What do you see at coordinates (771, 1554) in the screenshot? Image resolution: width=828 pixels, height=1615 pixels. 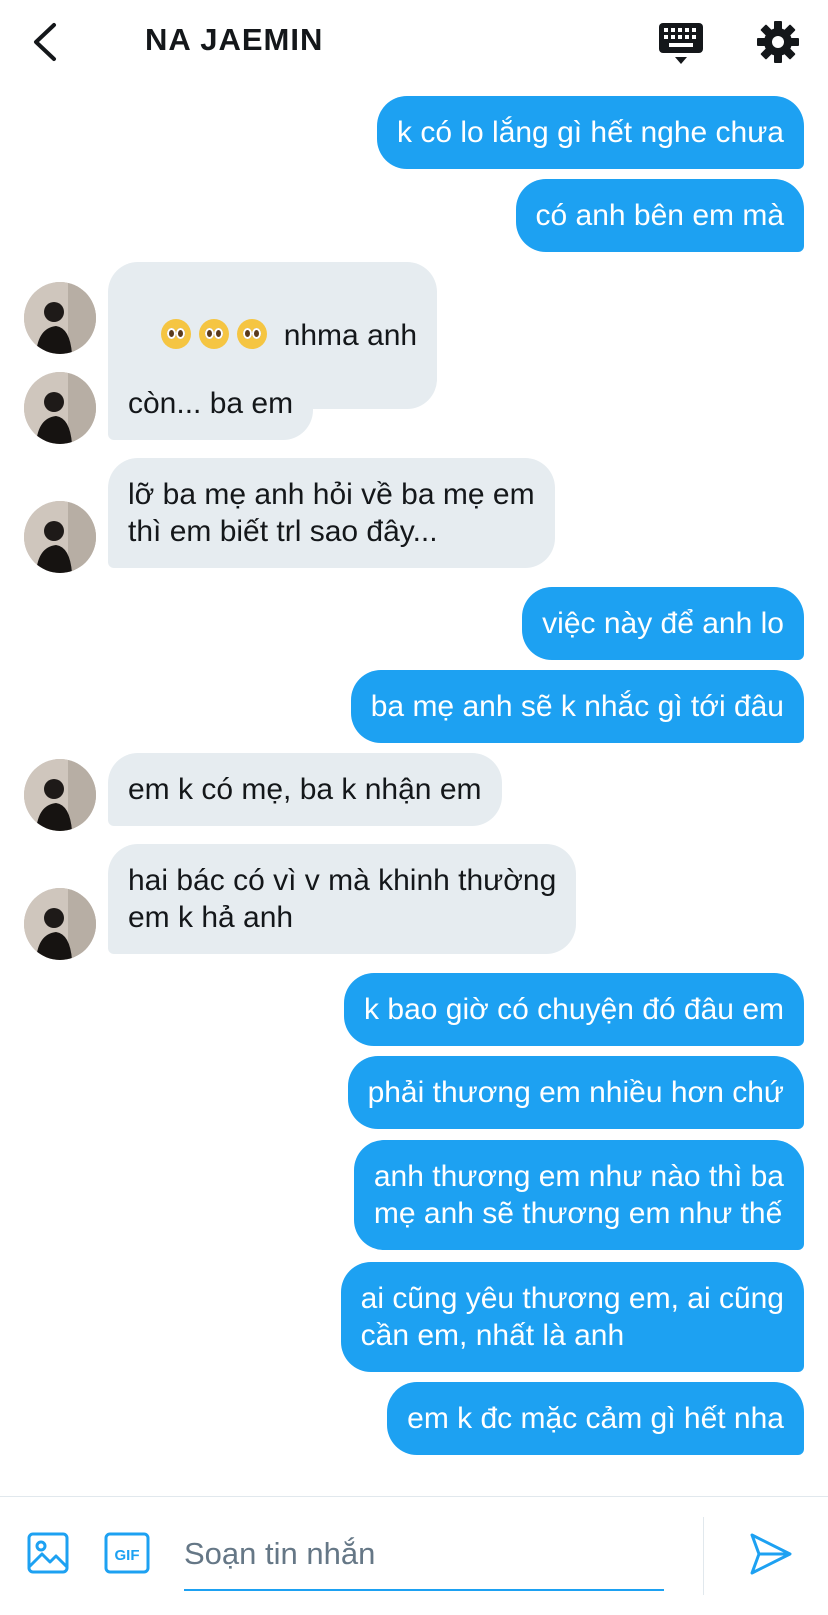 I see `send-icon` at bounding box center [771, 1554].